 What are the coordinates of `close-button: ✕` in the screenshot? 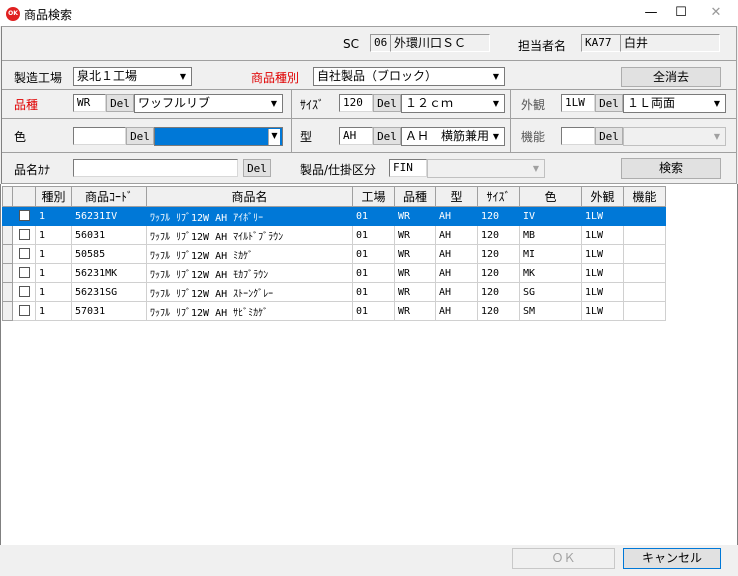 It's located at (716, 13).